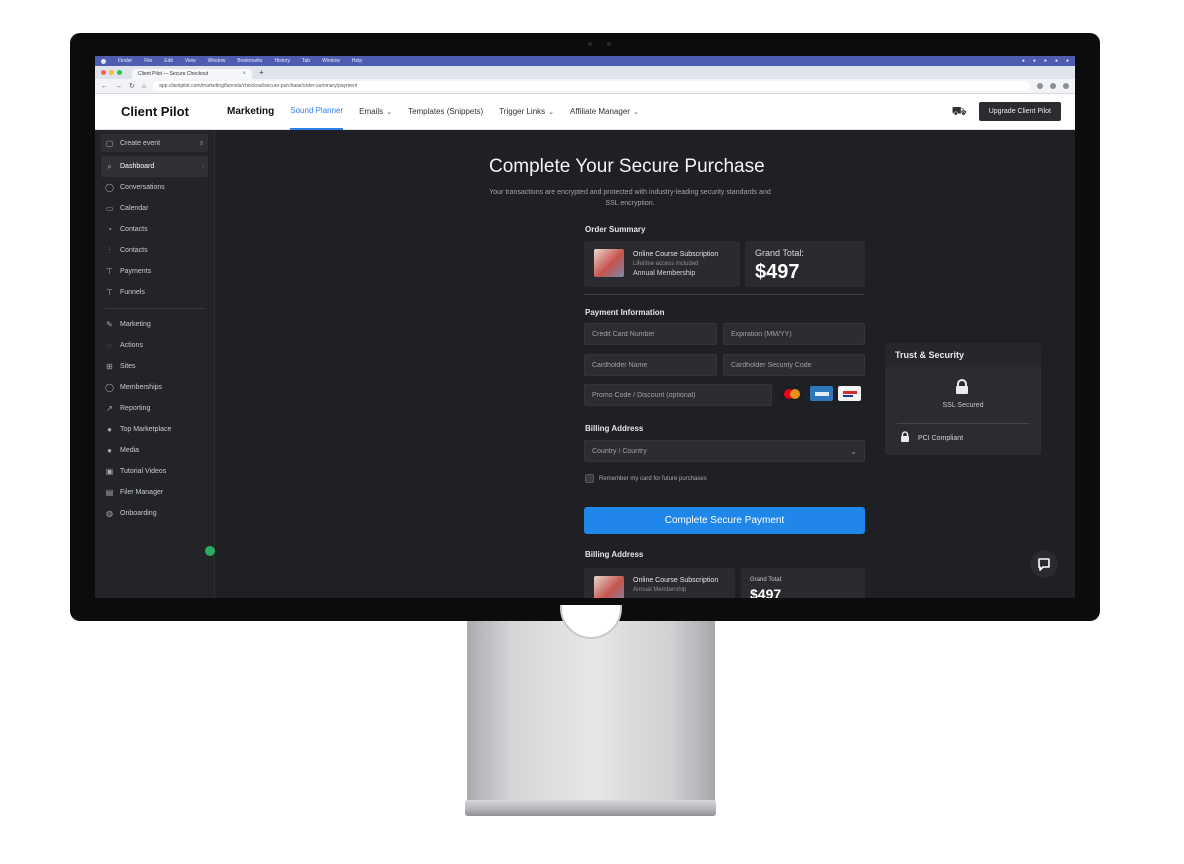  I want to click on calendar-icon: ▭, so click(109, 208).